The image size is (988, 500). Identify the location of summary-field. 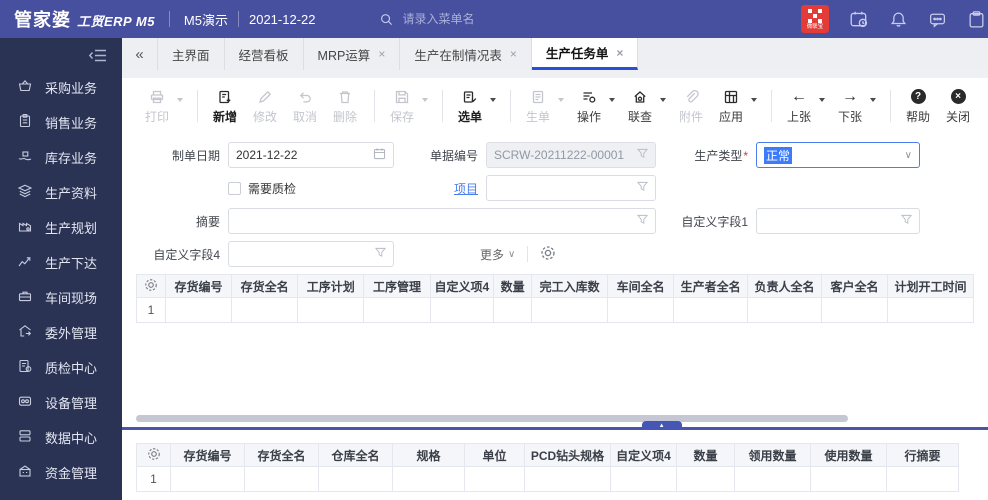
(442, 221).